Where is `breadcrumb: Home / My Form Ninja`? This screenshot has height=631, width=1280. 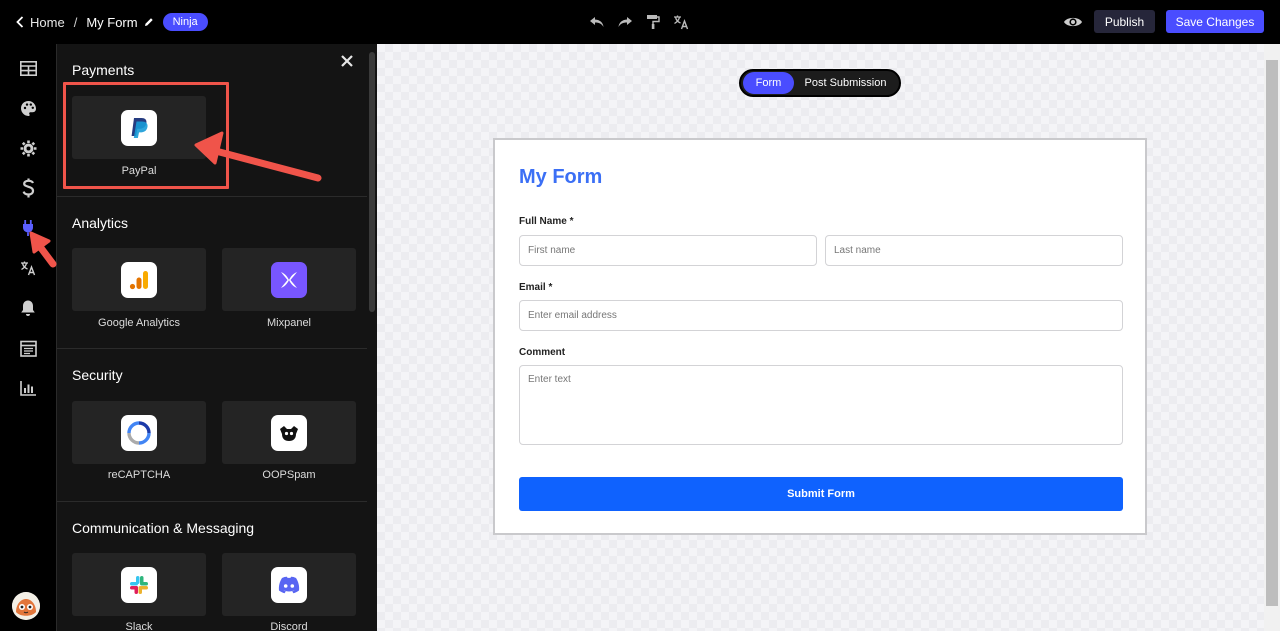 breadcrumb: Home / My Form Ninja is located at coordinates (112, 22).